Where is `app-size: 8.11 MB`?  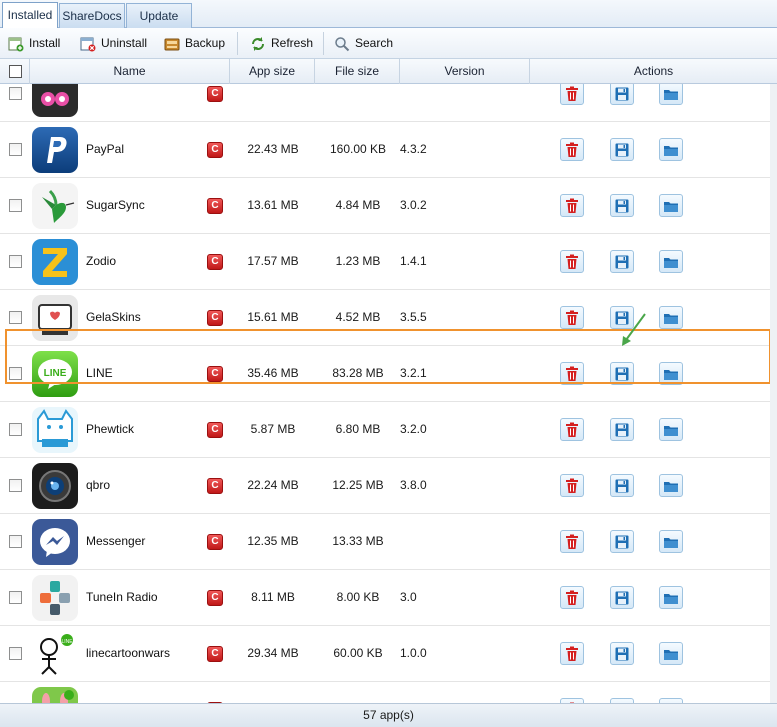
app-size: 8.11 MB is located at coordinates (273, 597).